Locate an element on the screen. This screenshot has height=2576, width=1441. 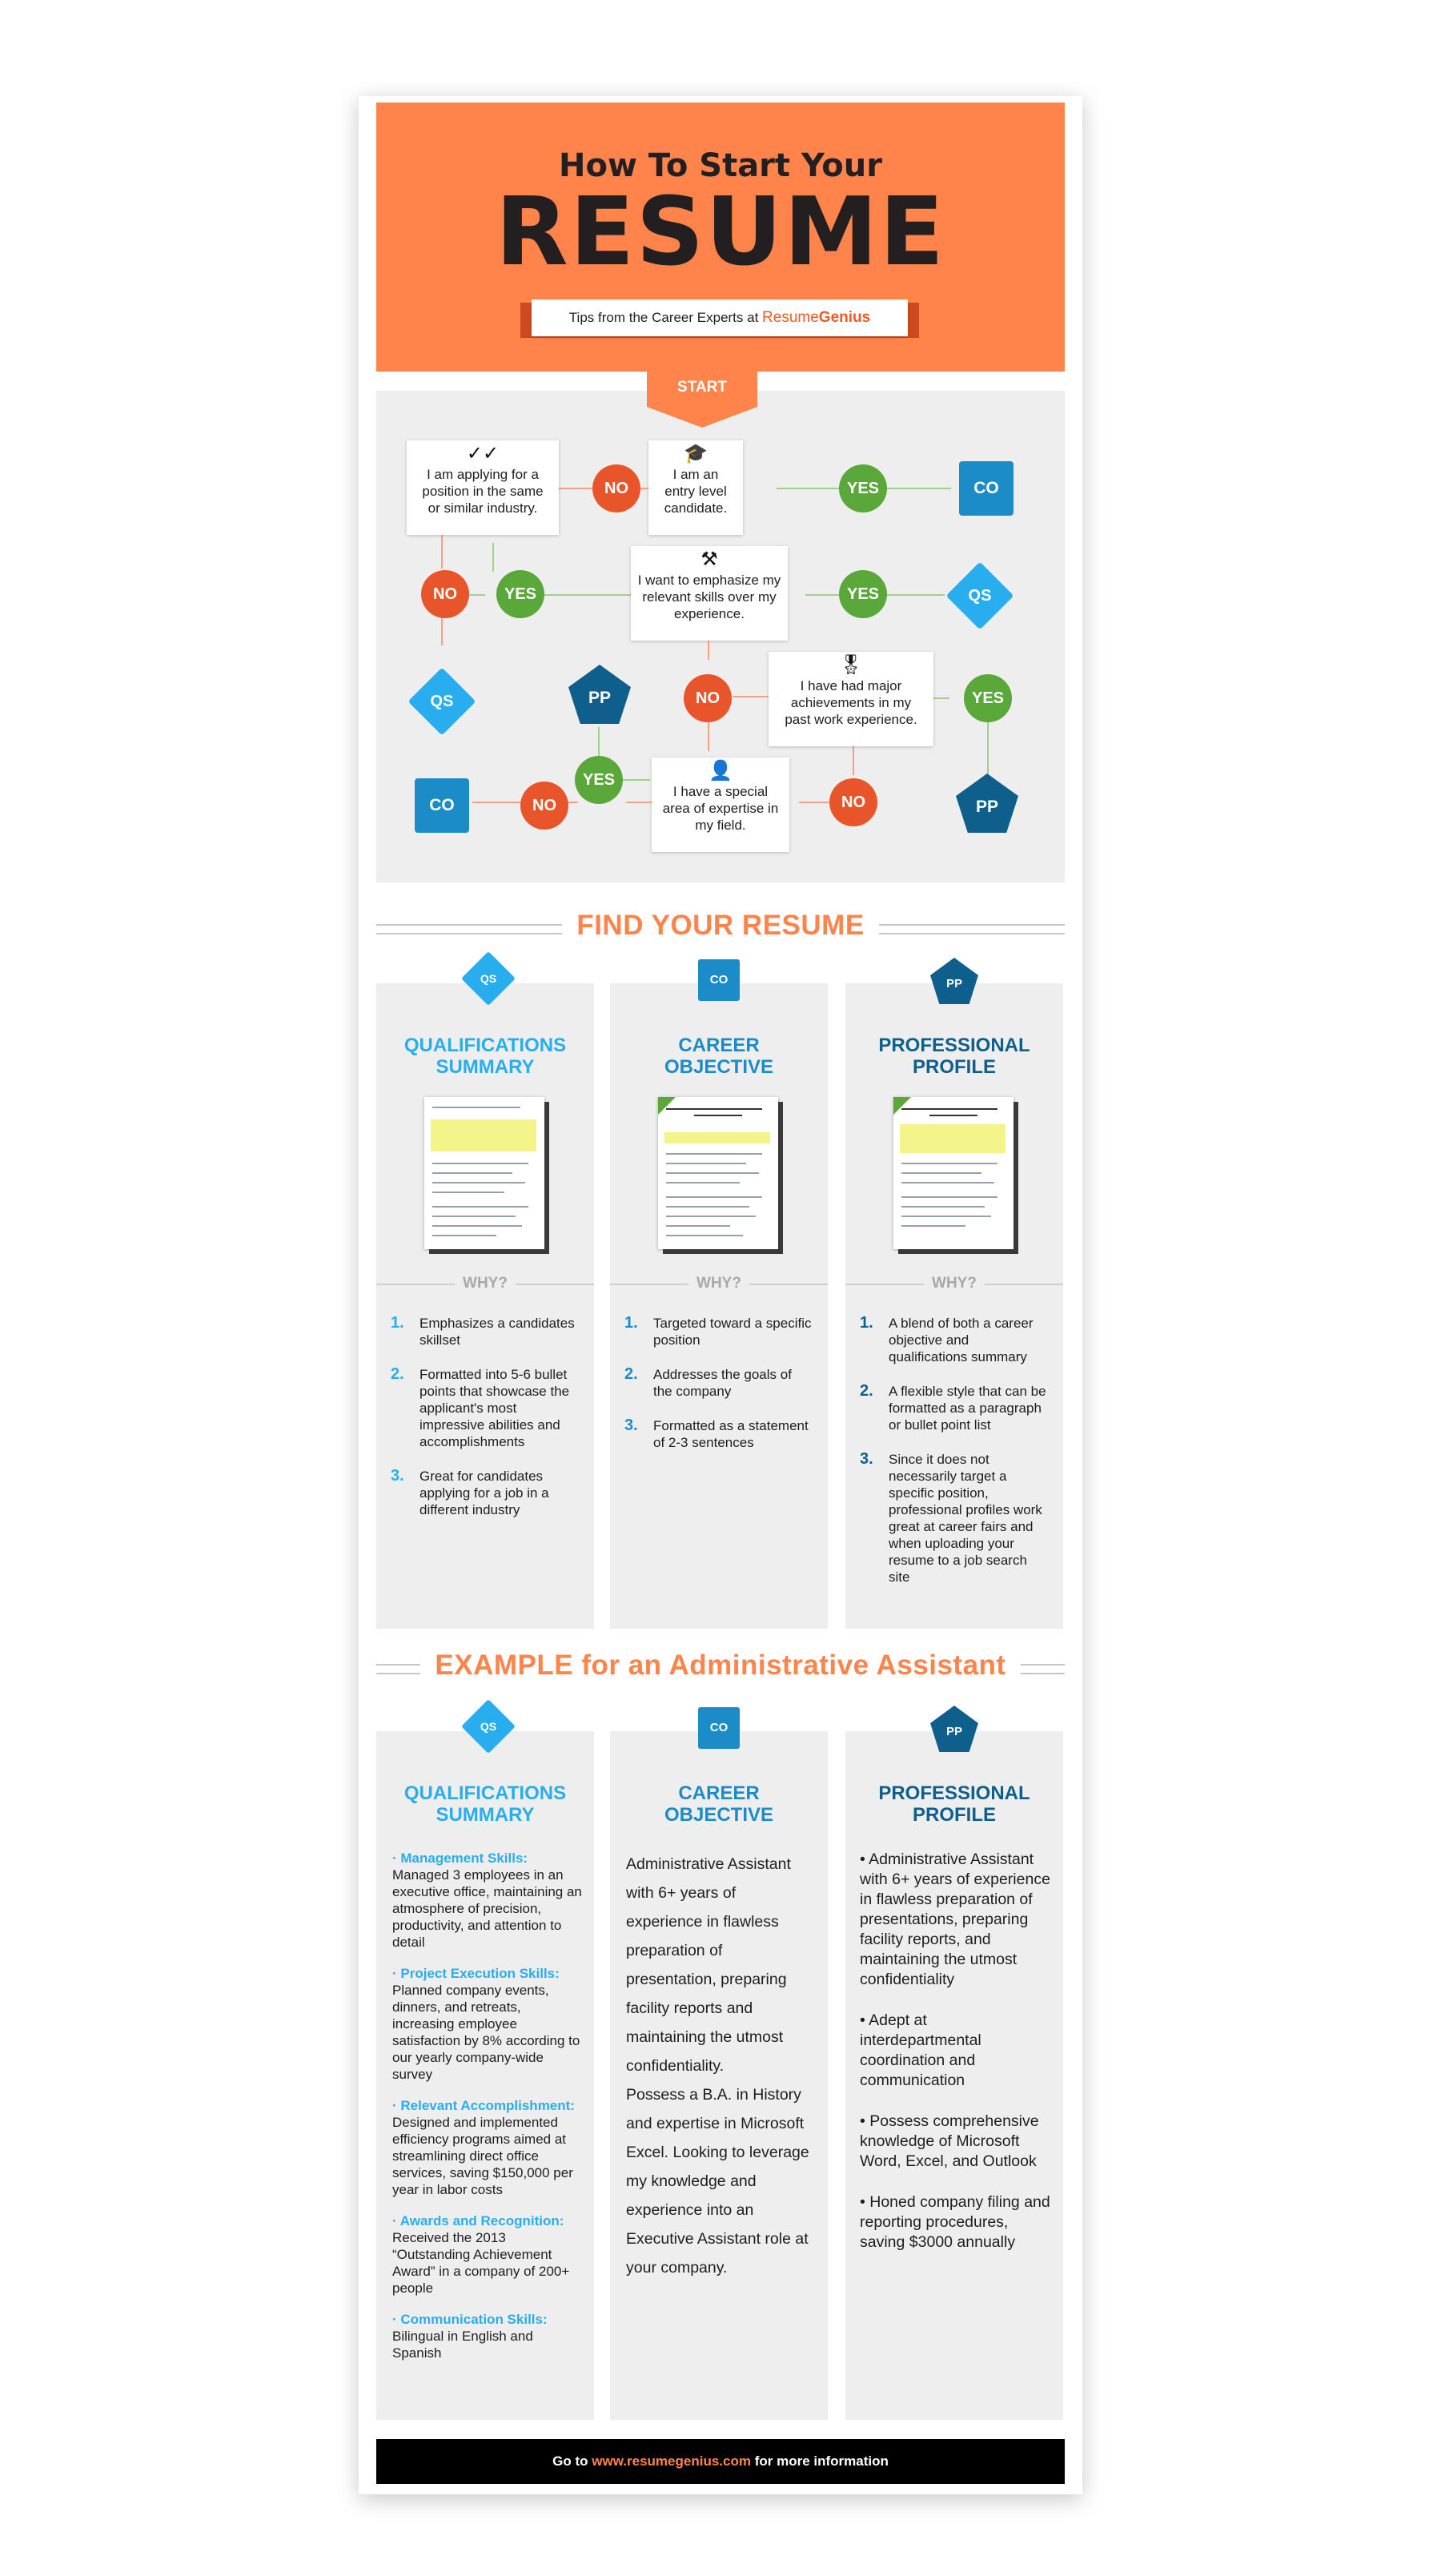
brand-part1: Resume is located at coordinates (791, 317).